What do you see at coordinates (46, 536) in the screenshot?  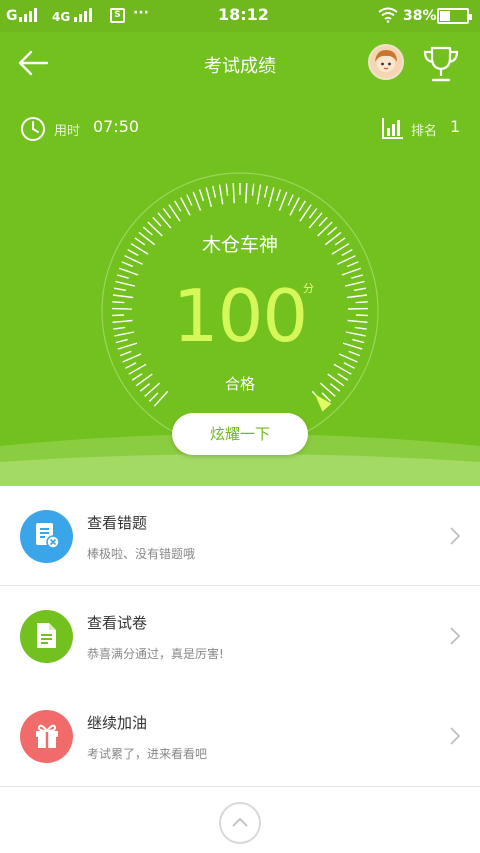 I see `wrong-questions-icon` at bounding box center [46, 536].